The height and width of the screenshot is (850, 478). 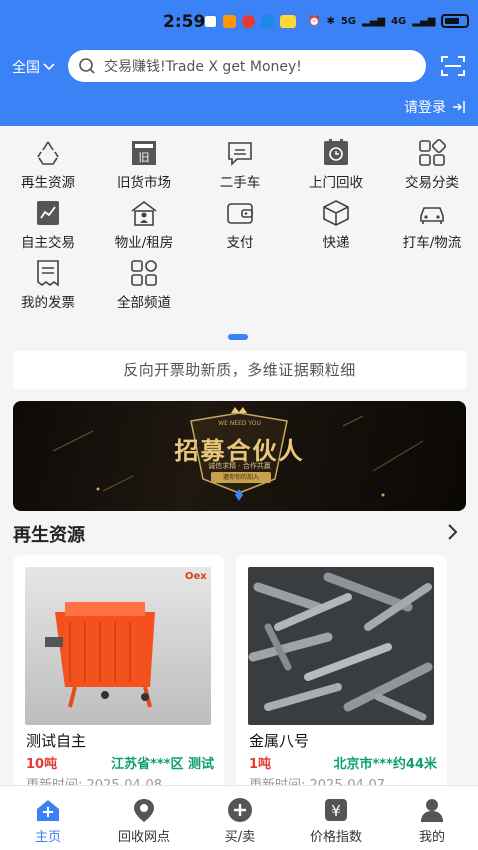 I want to click on nav-label: 我的, so click(x=431, y=837).